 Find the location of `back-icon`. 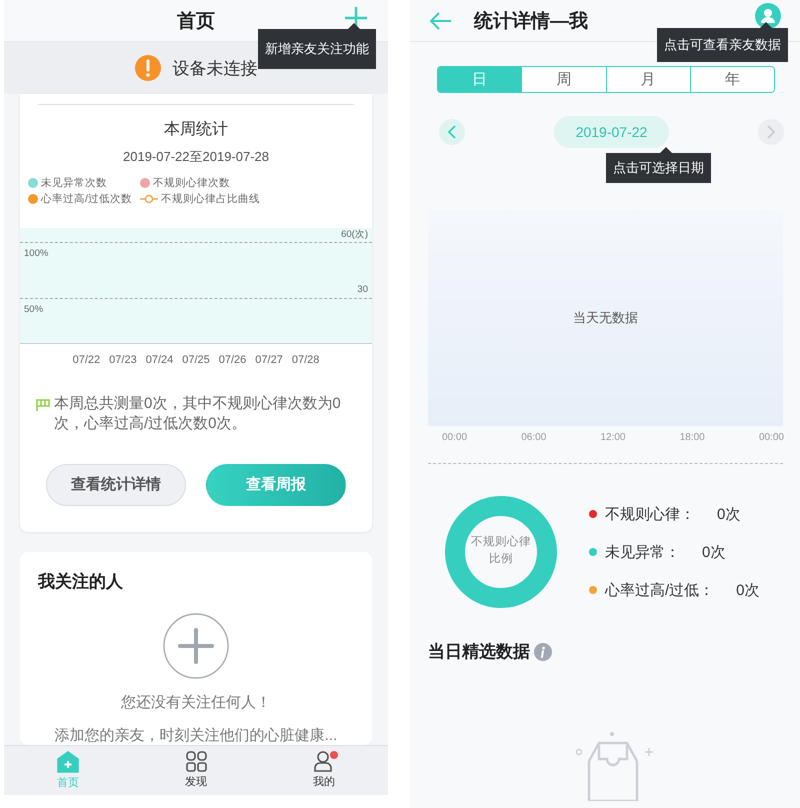

back-icon is located at coordinates (441, 21).